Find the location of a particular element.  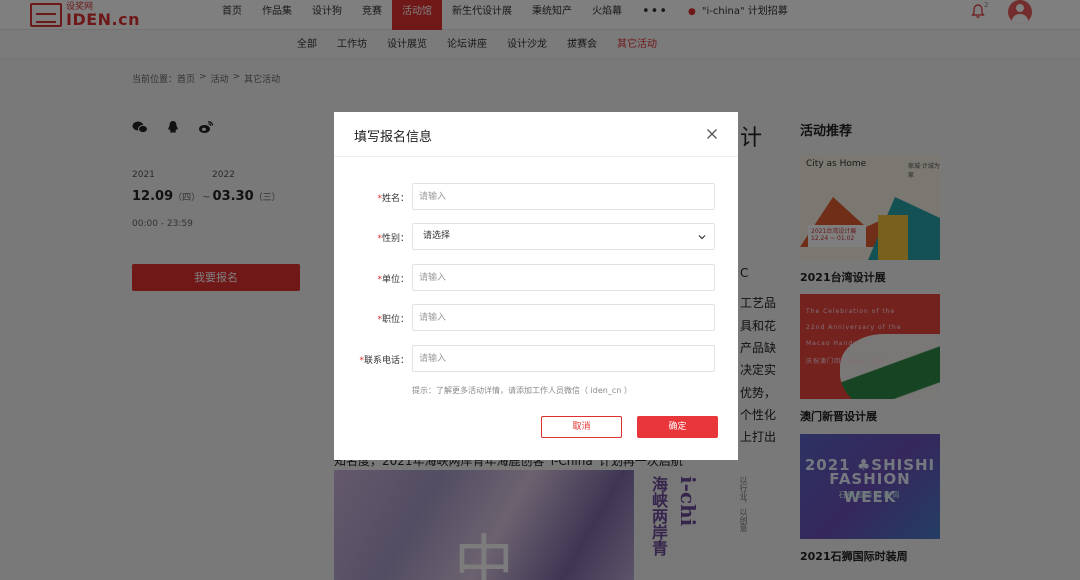

position-input is located at coordinates (563, 317).